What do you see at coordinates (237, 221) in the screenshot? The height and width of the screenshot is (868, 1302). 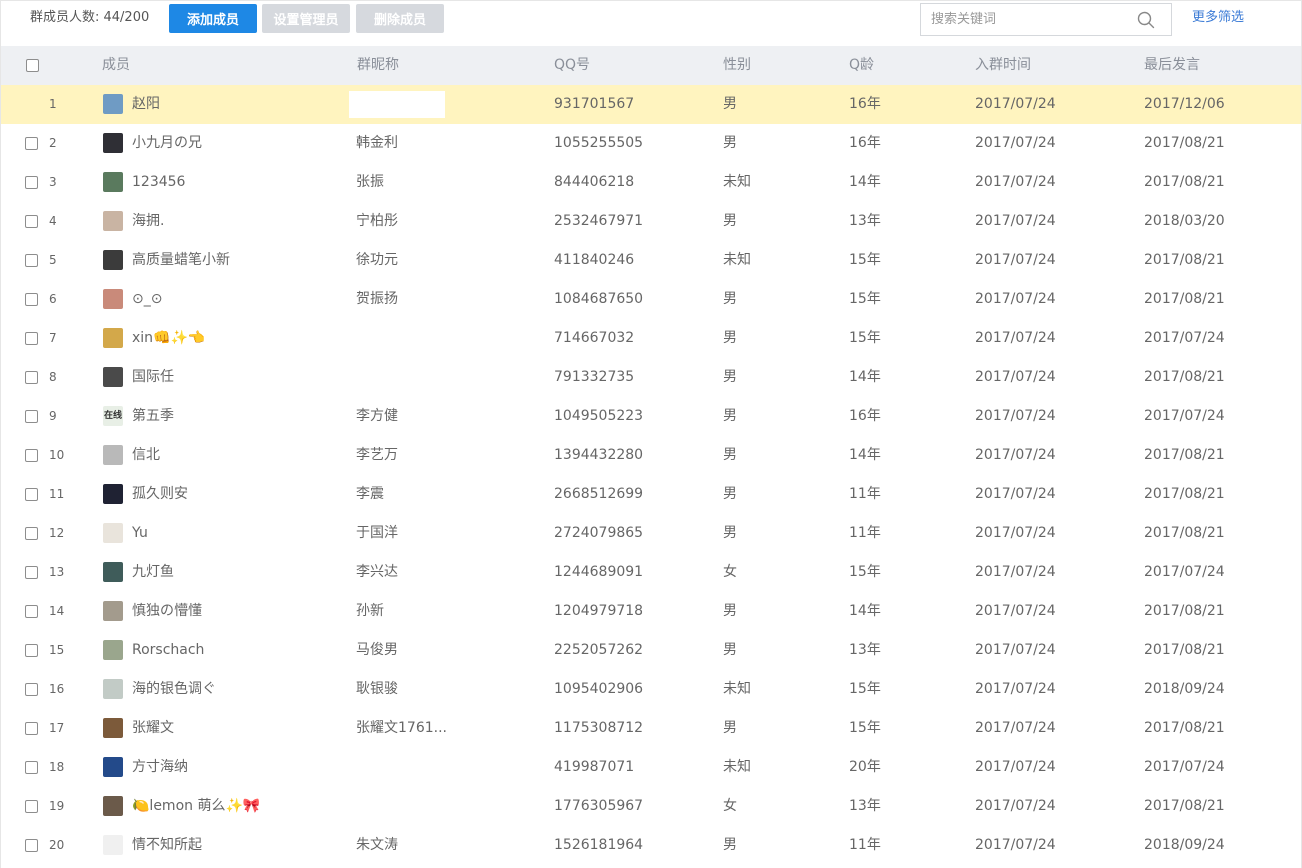 I see `member-name: 海拥.` at bounding box center [237, 221].